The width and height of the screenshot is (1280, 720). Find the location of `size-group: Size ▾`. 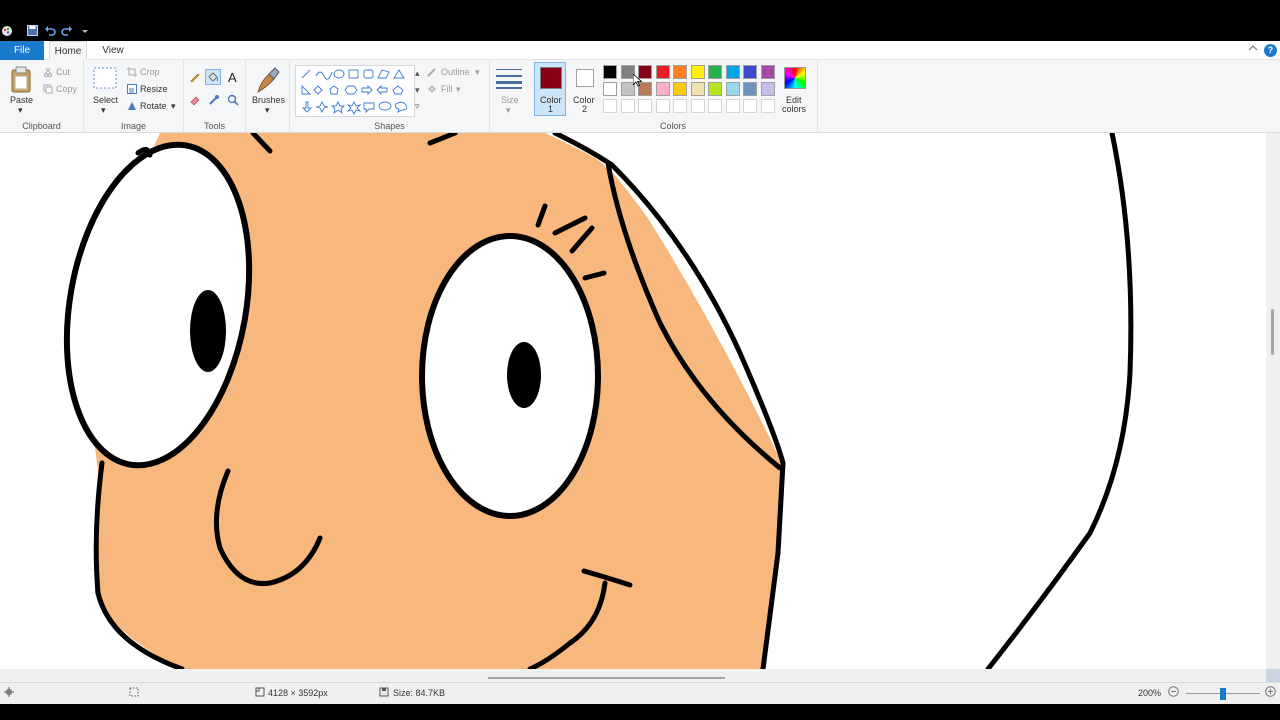

size-group: Size ▾ is located at coordinates (509, 96).